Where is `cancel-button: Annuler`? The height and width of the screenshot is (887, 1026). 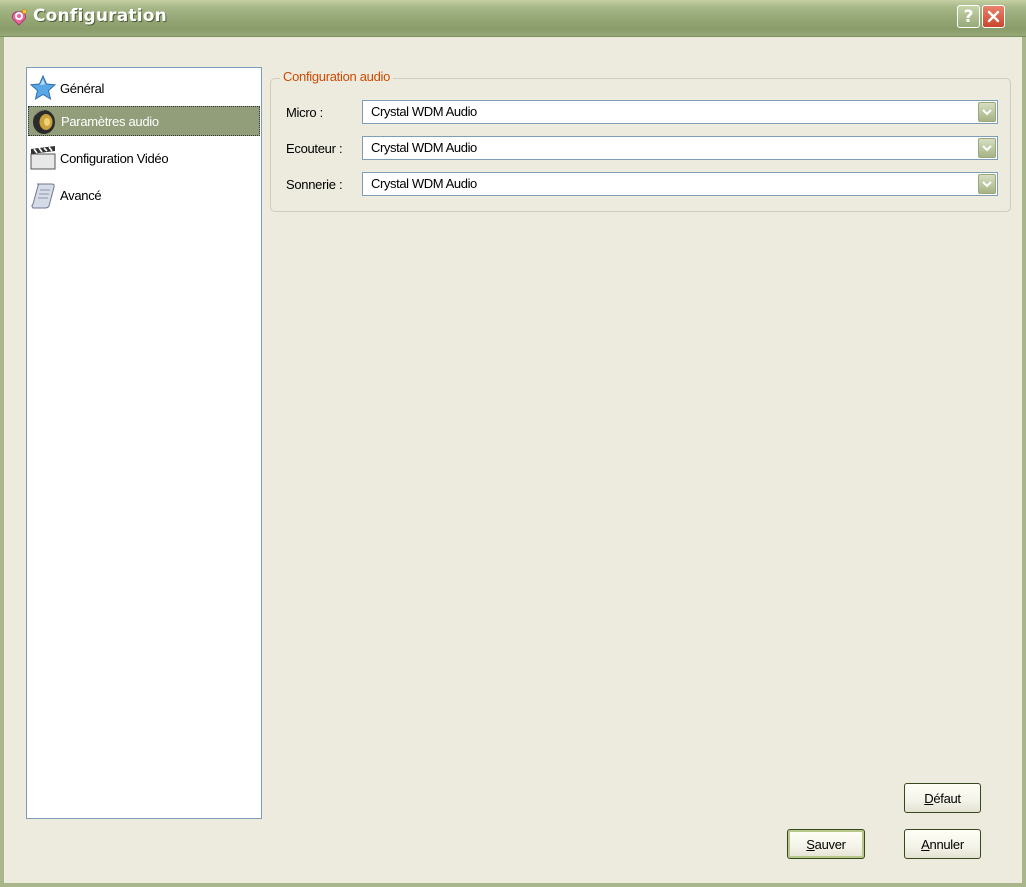
cancel-button: Annuler is located at coordinates (942, 844).